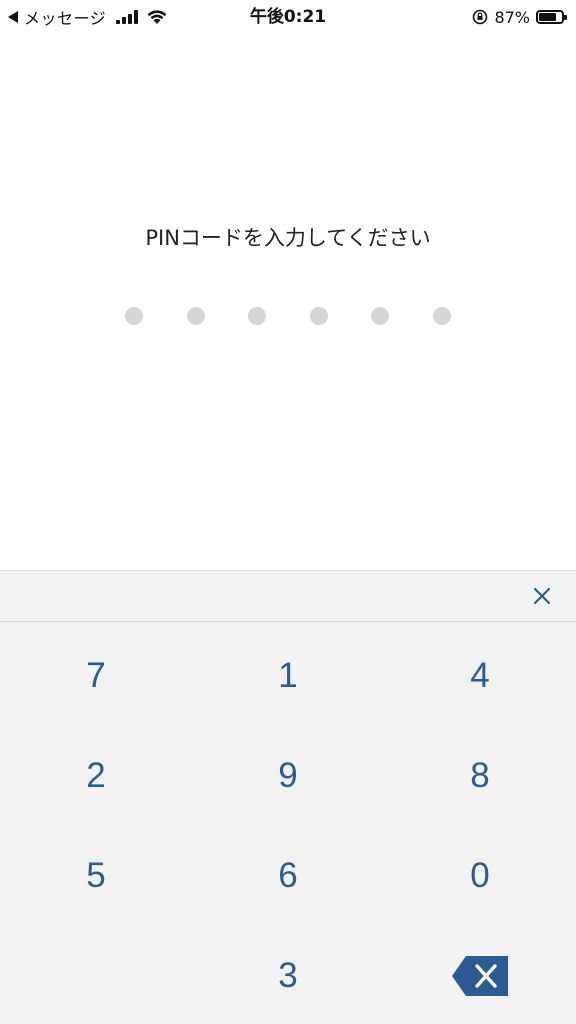 This screenshot has width=576, height=1024. I want to click on key-5: 5, so click(96, 876).